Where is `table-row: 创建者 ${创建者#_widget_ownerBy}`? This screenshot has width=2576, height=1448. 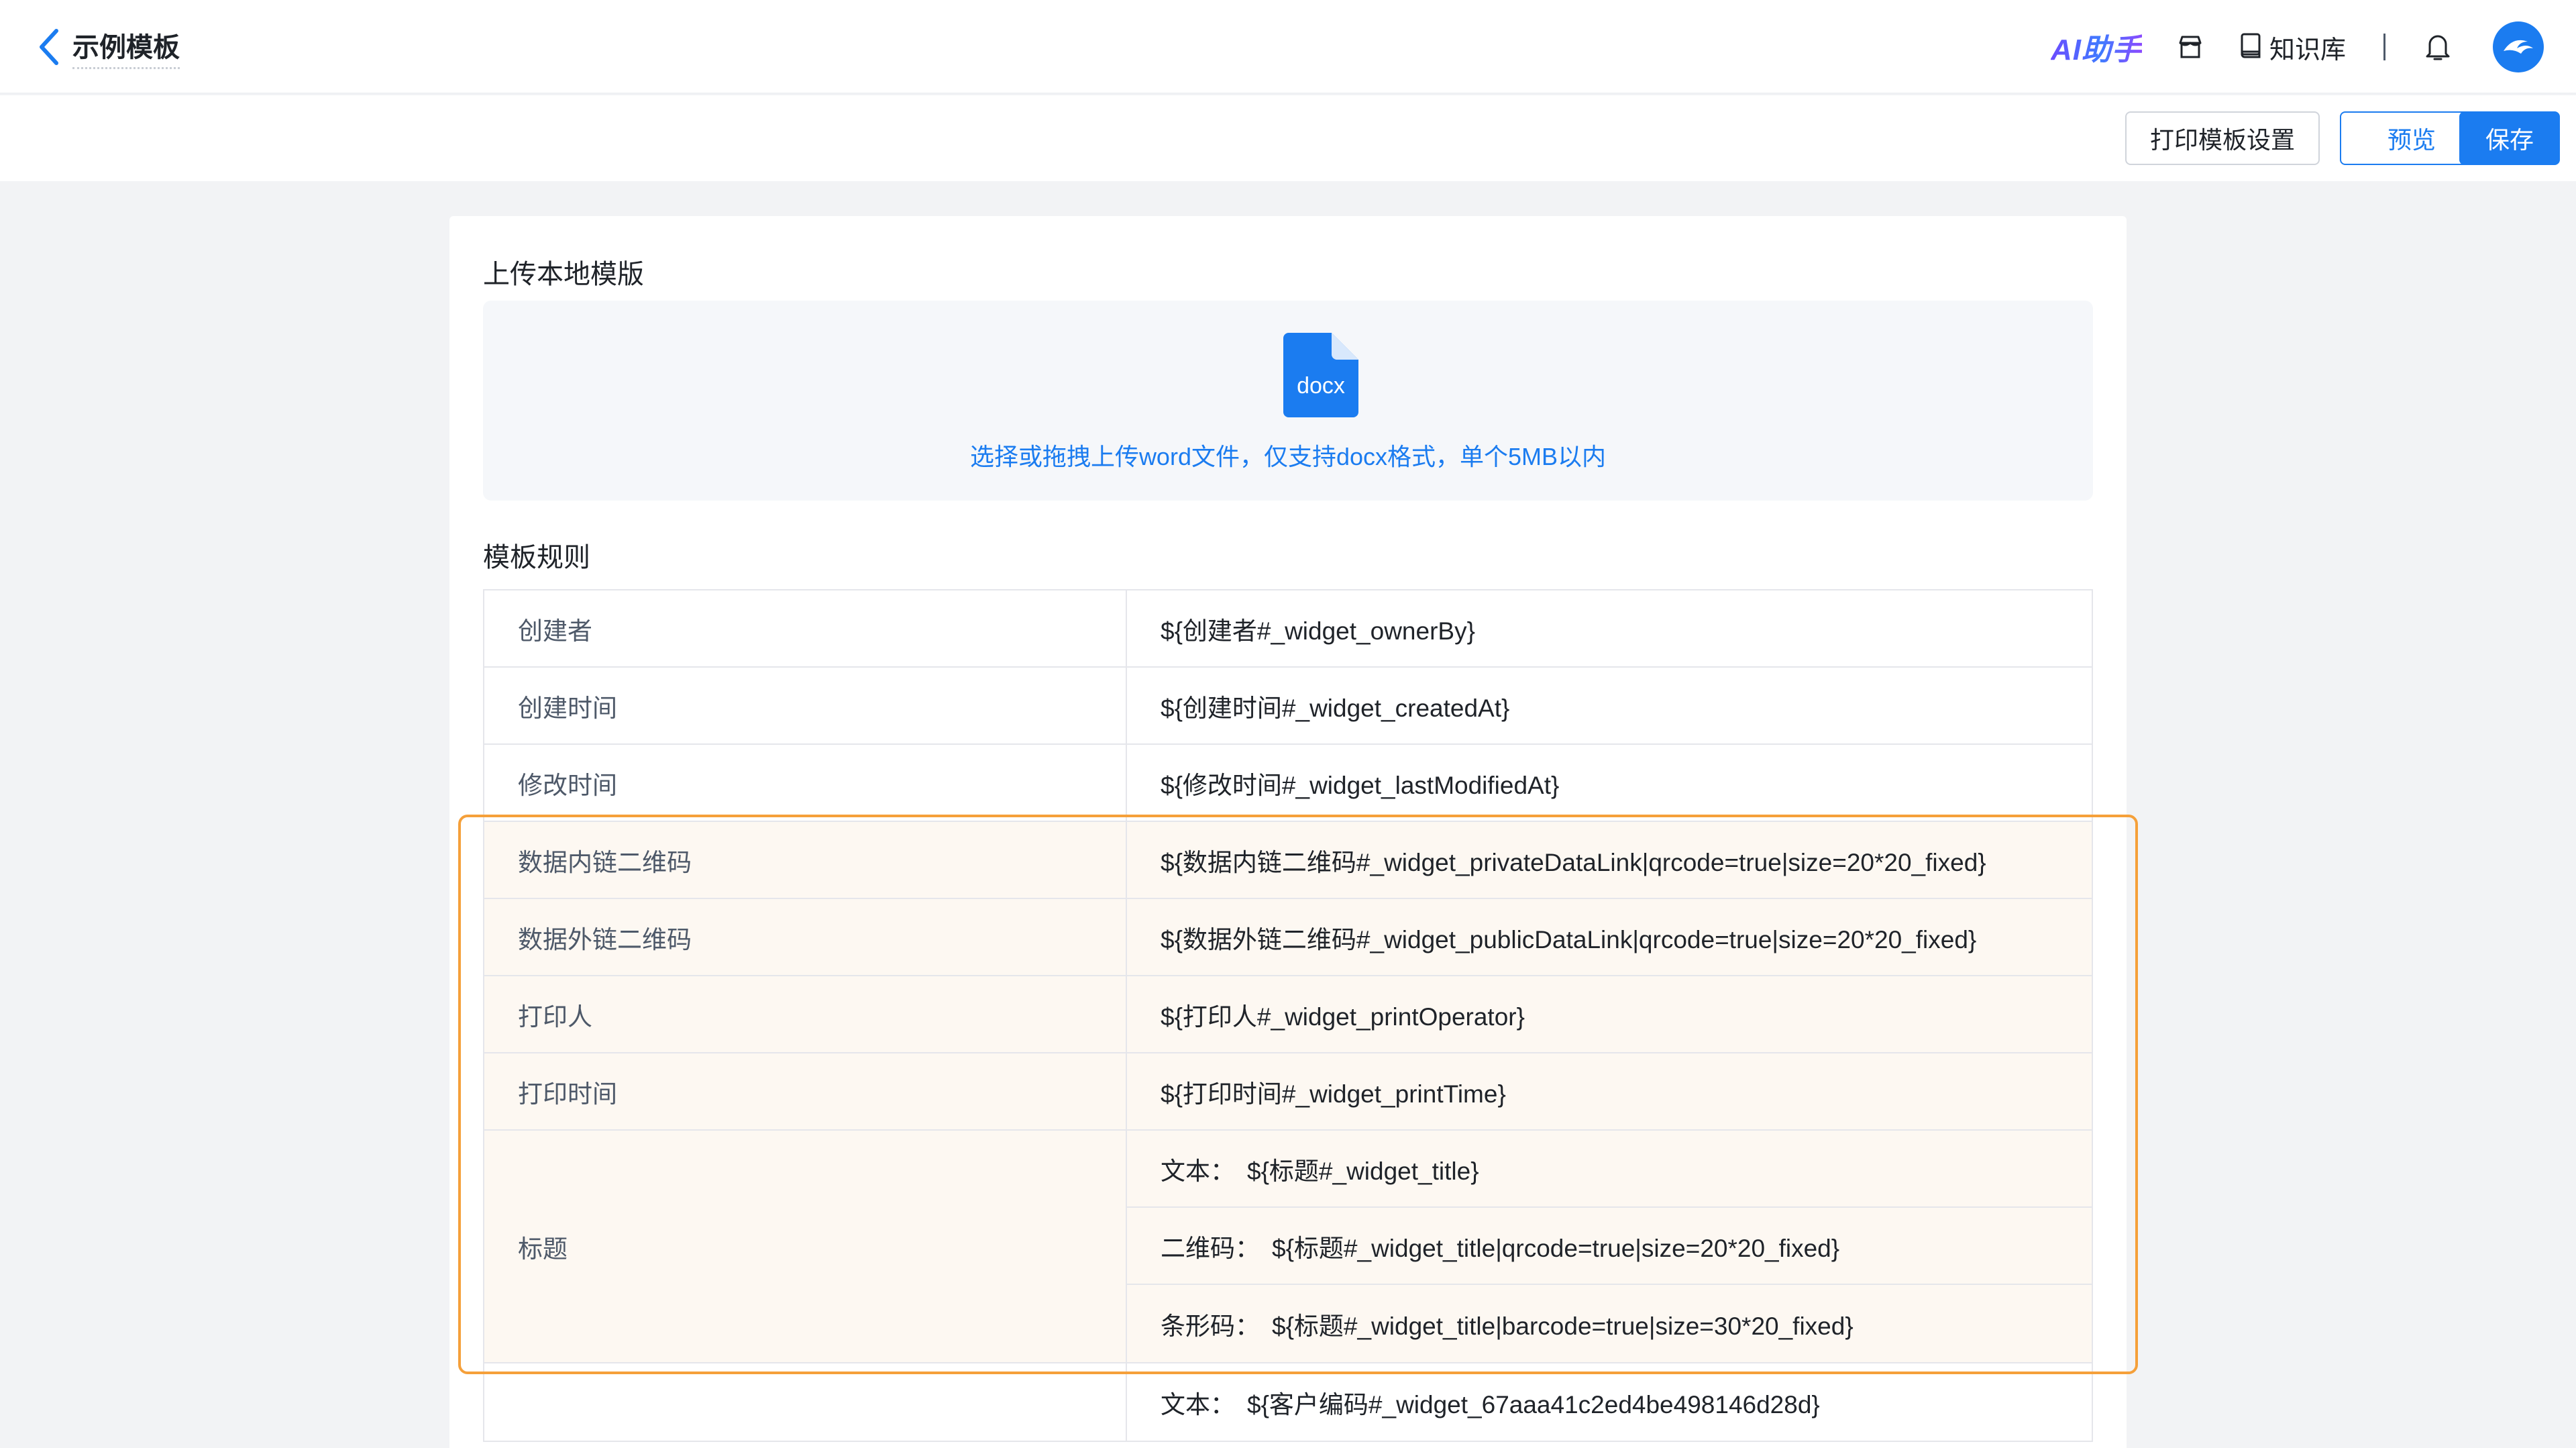
table-row: 创建者 ${创建者#_widget_ownerBy} is located at coordinates (1288, 629).